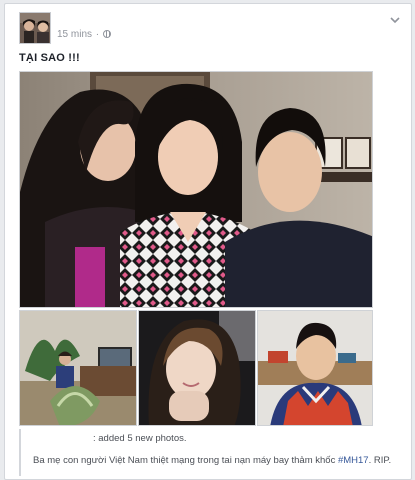  I want to click on globe-icon, so click(106, 34).